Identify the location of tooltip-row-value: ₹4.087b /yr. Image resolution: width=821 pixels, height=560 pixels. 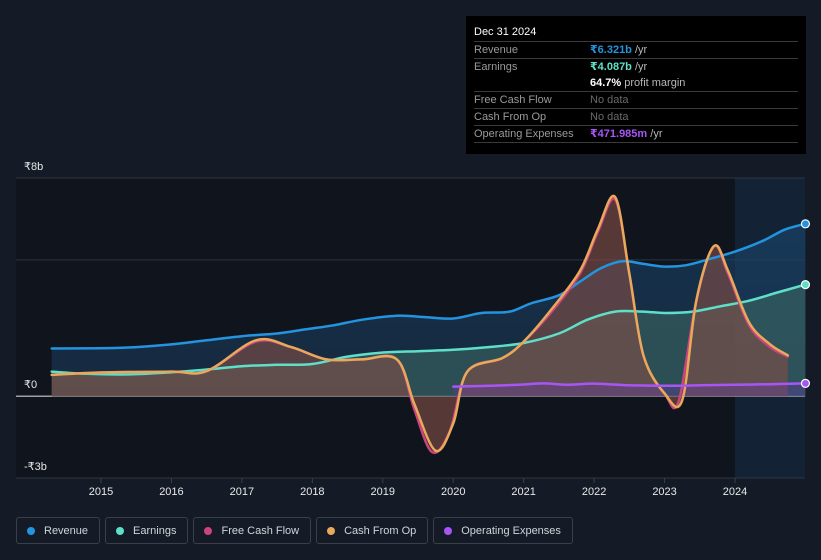
(618, 67).